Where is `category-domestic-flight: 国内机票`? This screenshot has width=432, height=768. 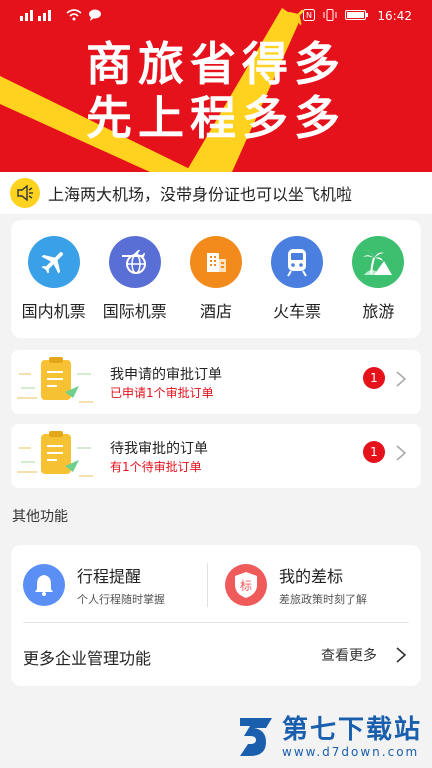
category-domestic-flight: 国内机票 is located at coordinates (54, 279).